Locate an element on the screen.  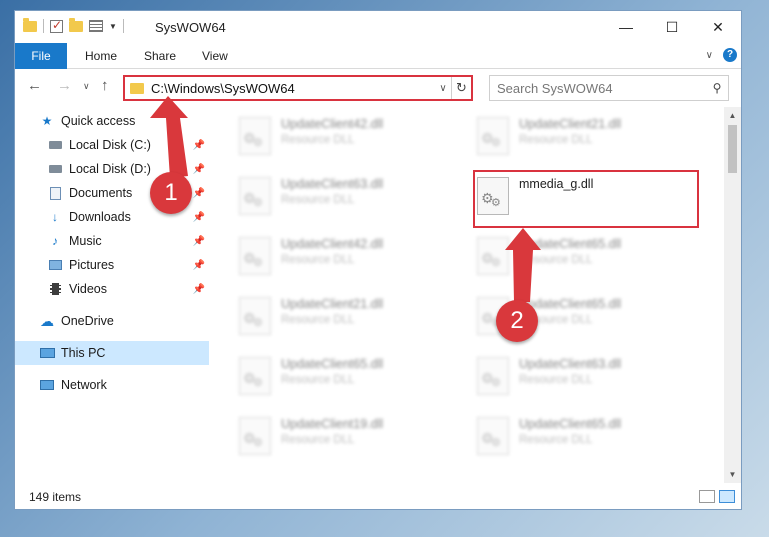
videos-icon is located at coordinates (55, 289).